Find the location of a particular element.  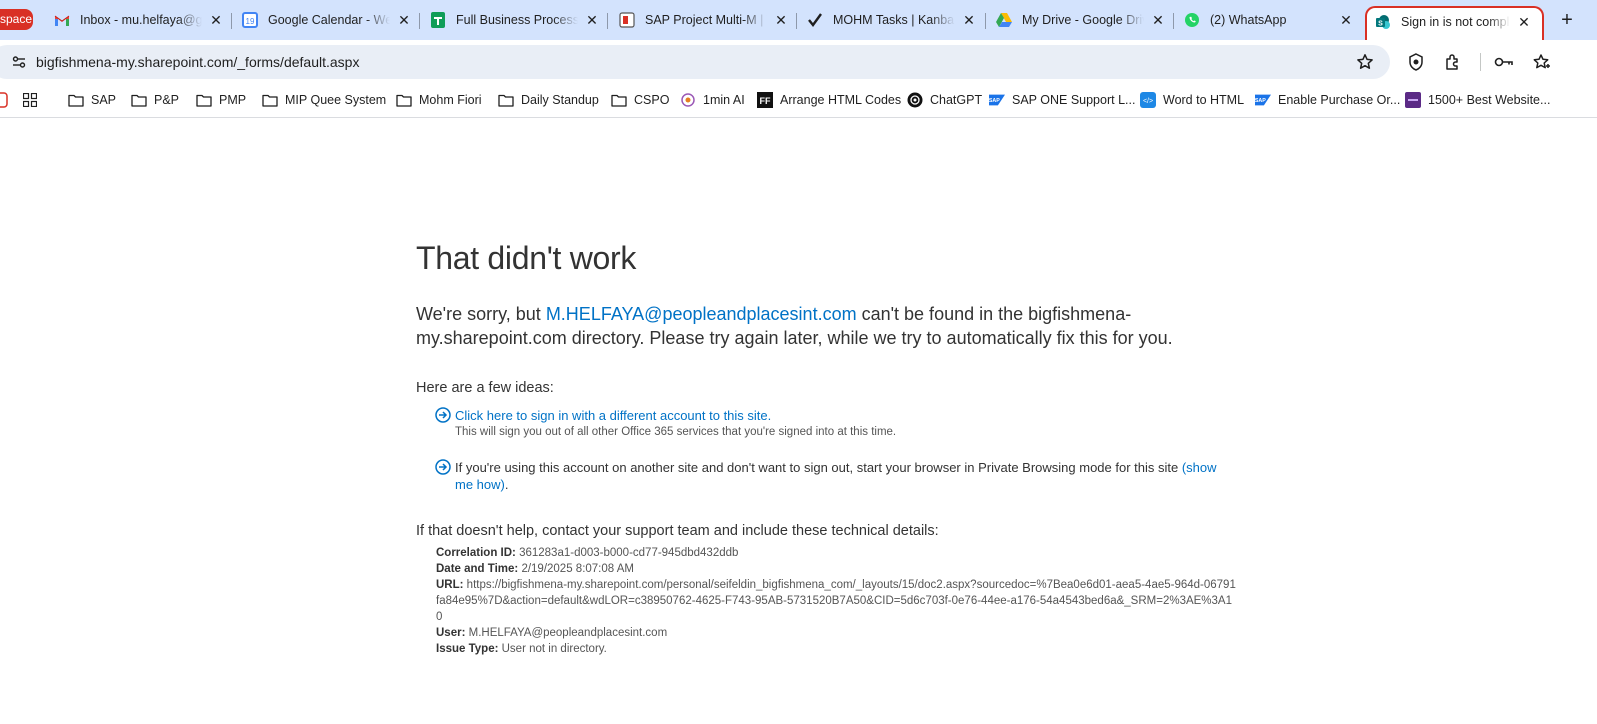

issue-type-label: Issue Type: is located at coordinates (467, 649).